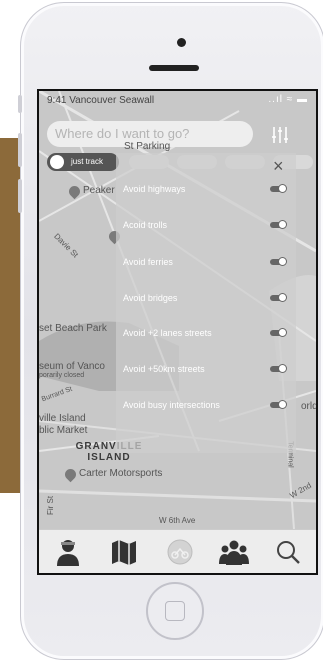 The height and width of the screenshot is (663, 323). What do you see at coordinates (174, 68) in the screenshot?
I see `speaker-grille` at bounding box center [174, 68].